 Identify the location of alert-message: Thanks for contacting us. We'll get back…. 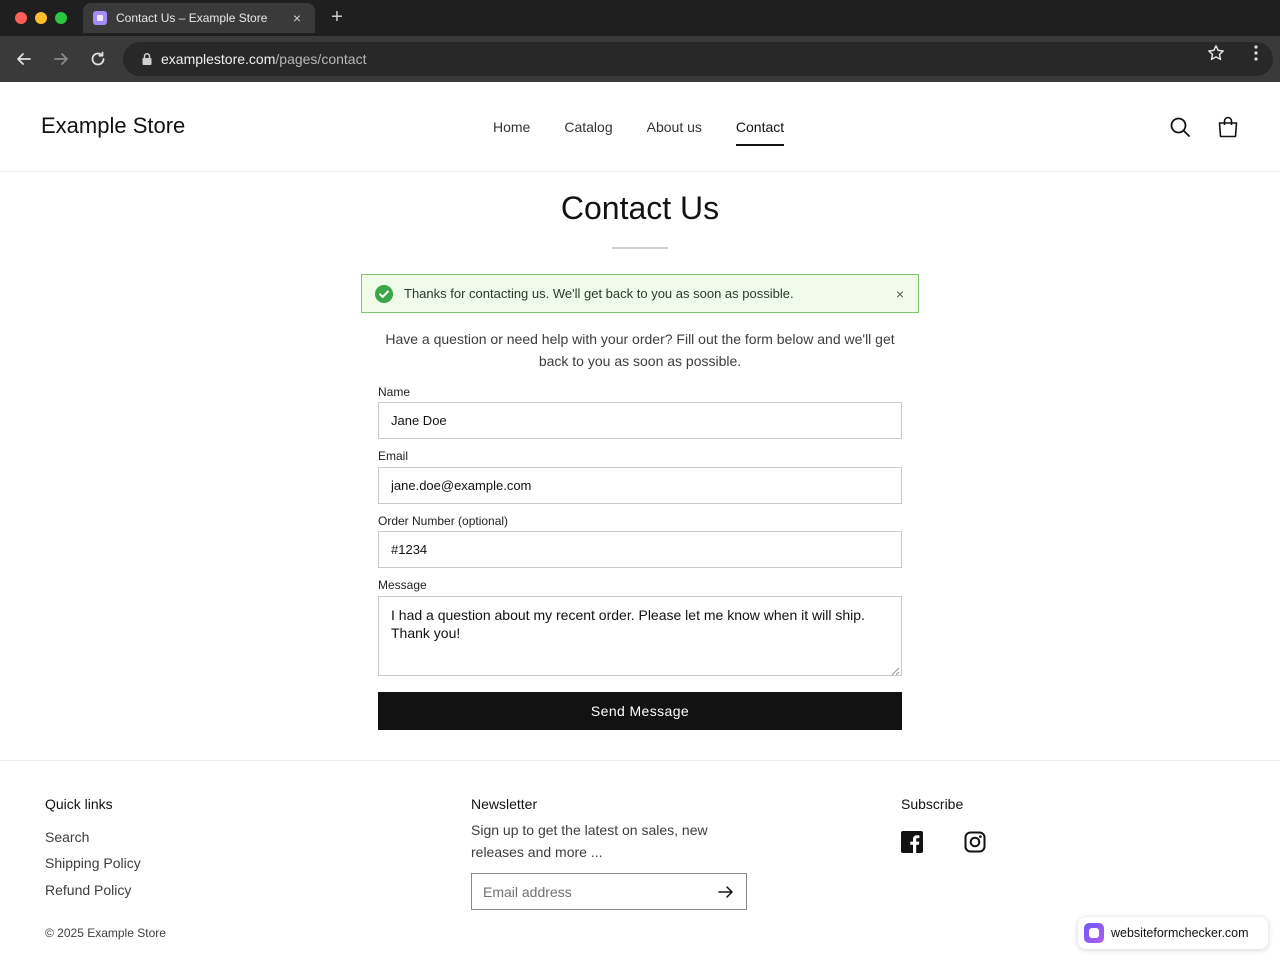
(599, 293).